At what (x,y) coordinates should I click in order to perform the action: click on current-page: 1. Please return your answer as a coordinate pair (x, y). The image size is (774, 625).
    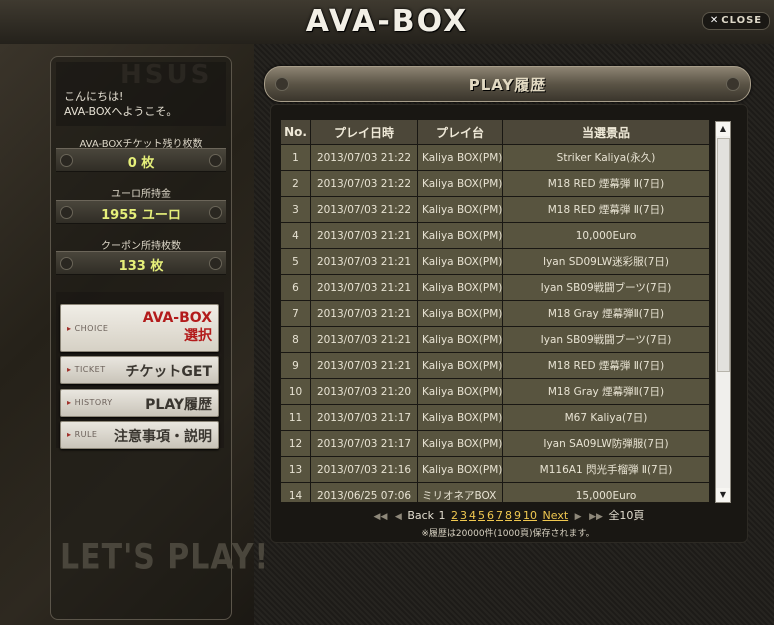
    Looking at the image, I should click on (442, 515).